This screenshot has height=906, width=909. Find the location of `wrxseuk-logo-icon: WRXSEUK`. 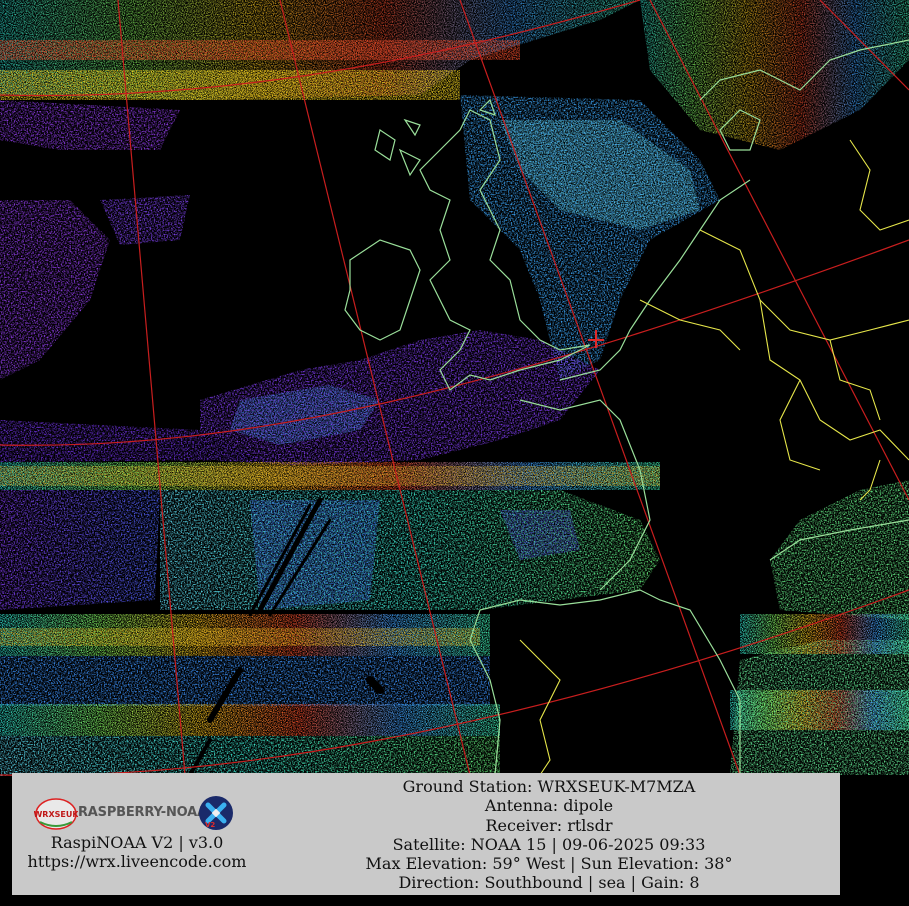

wrxseuk-logo-icon: WRXSEUK is located at coordinates (56, 814).